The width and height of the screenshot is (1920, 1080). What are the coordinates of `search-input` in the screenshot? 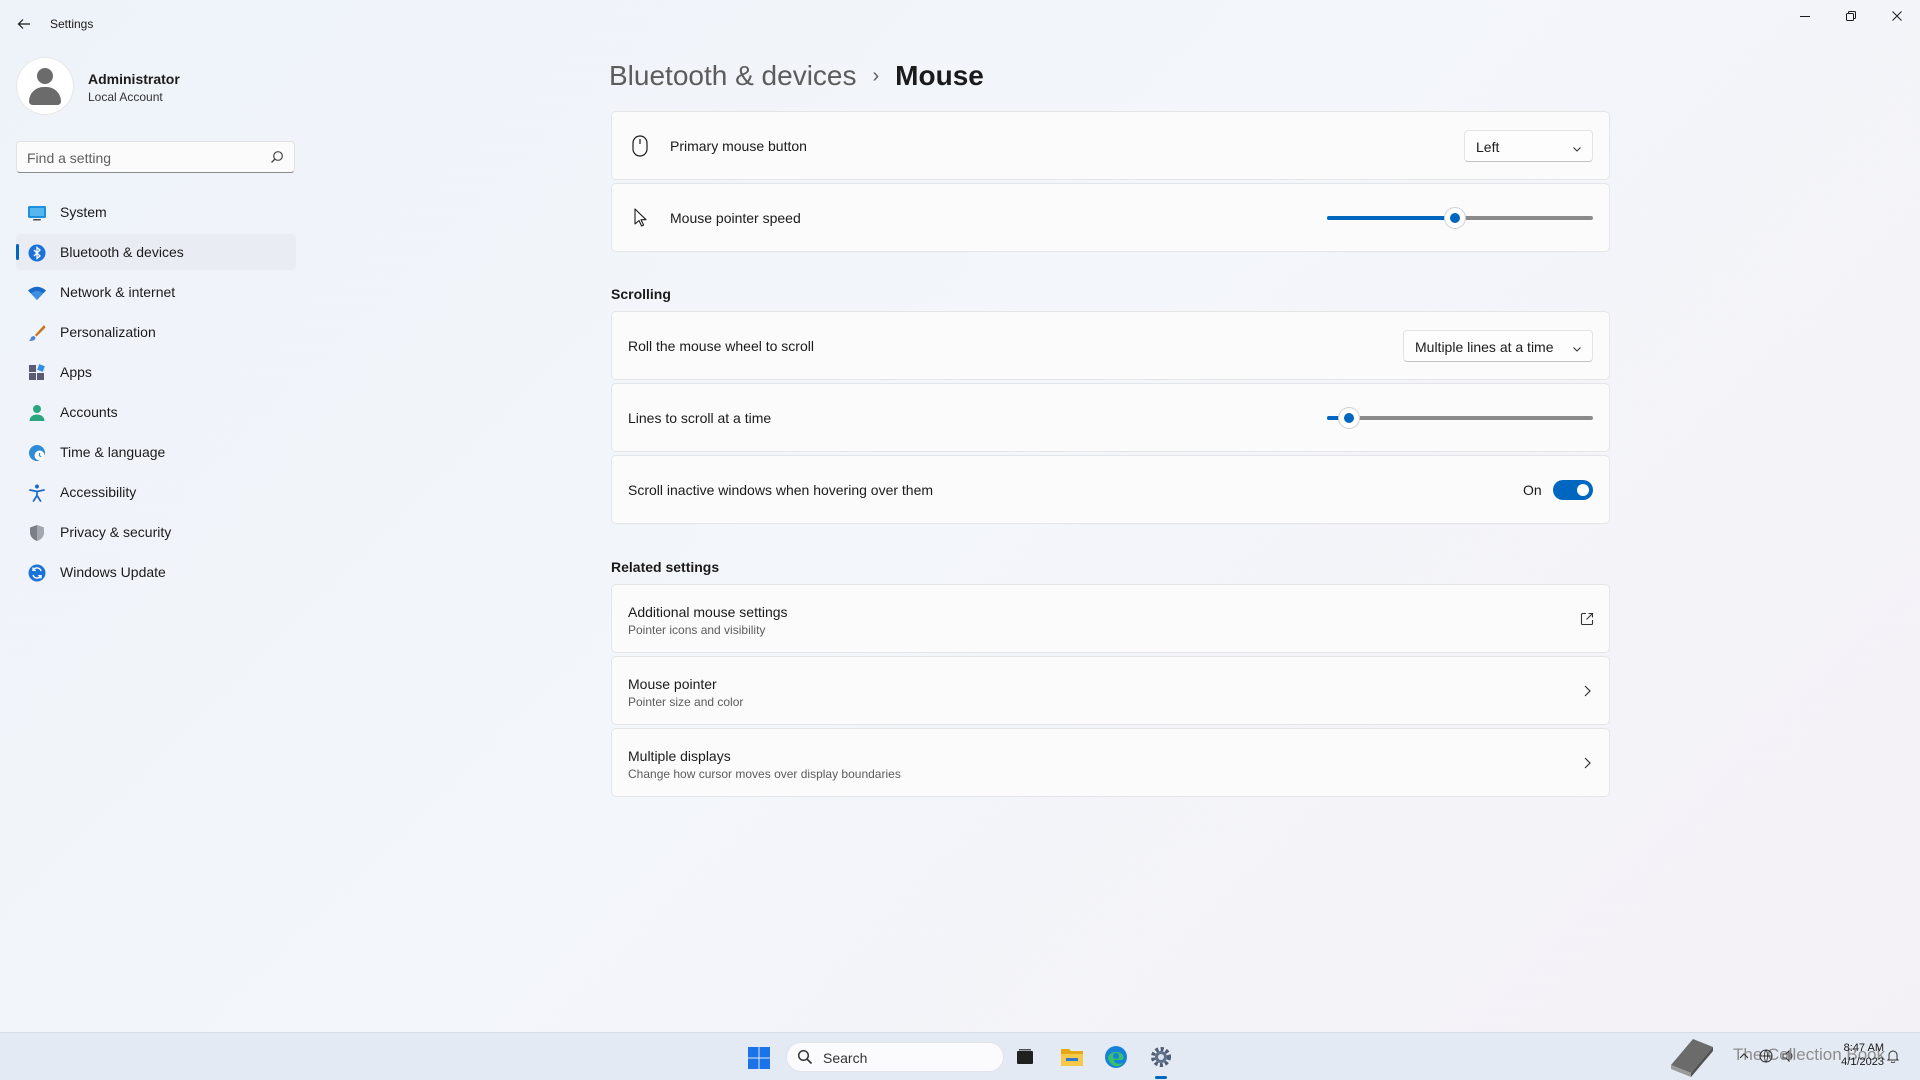 It's located at (142, 158).